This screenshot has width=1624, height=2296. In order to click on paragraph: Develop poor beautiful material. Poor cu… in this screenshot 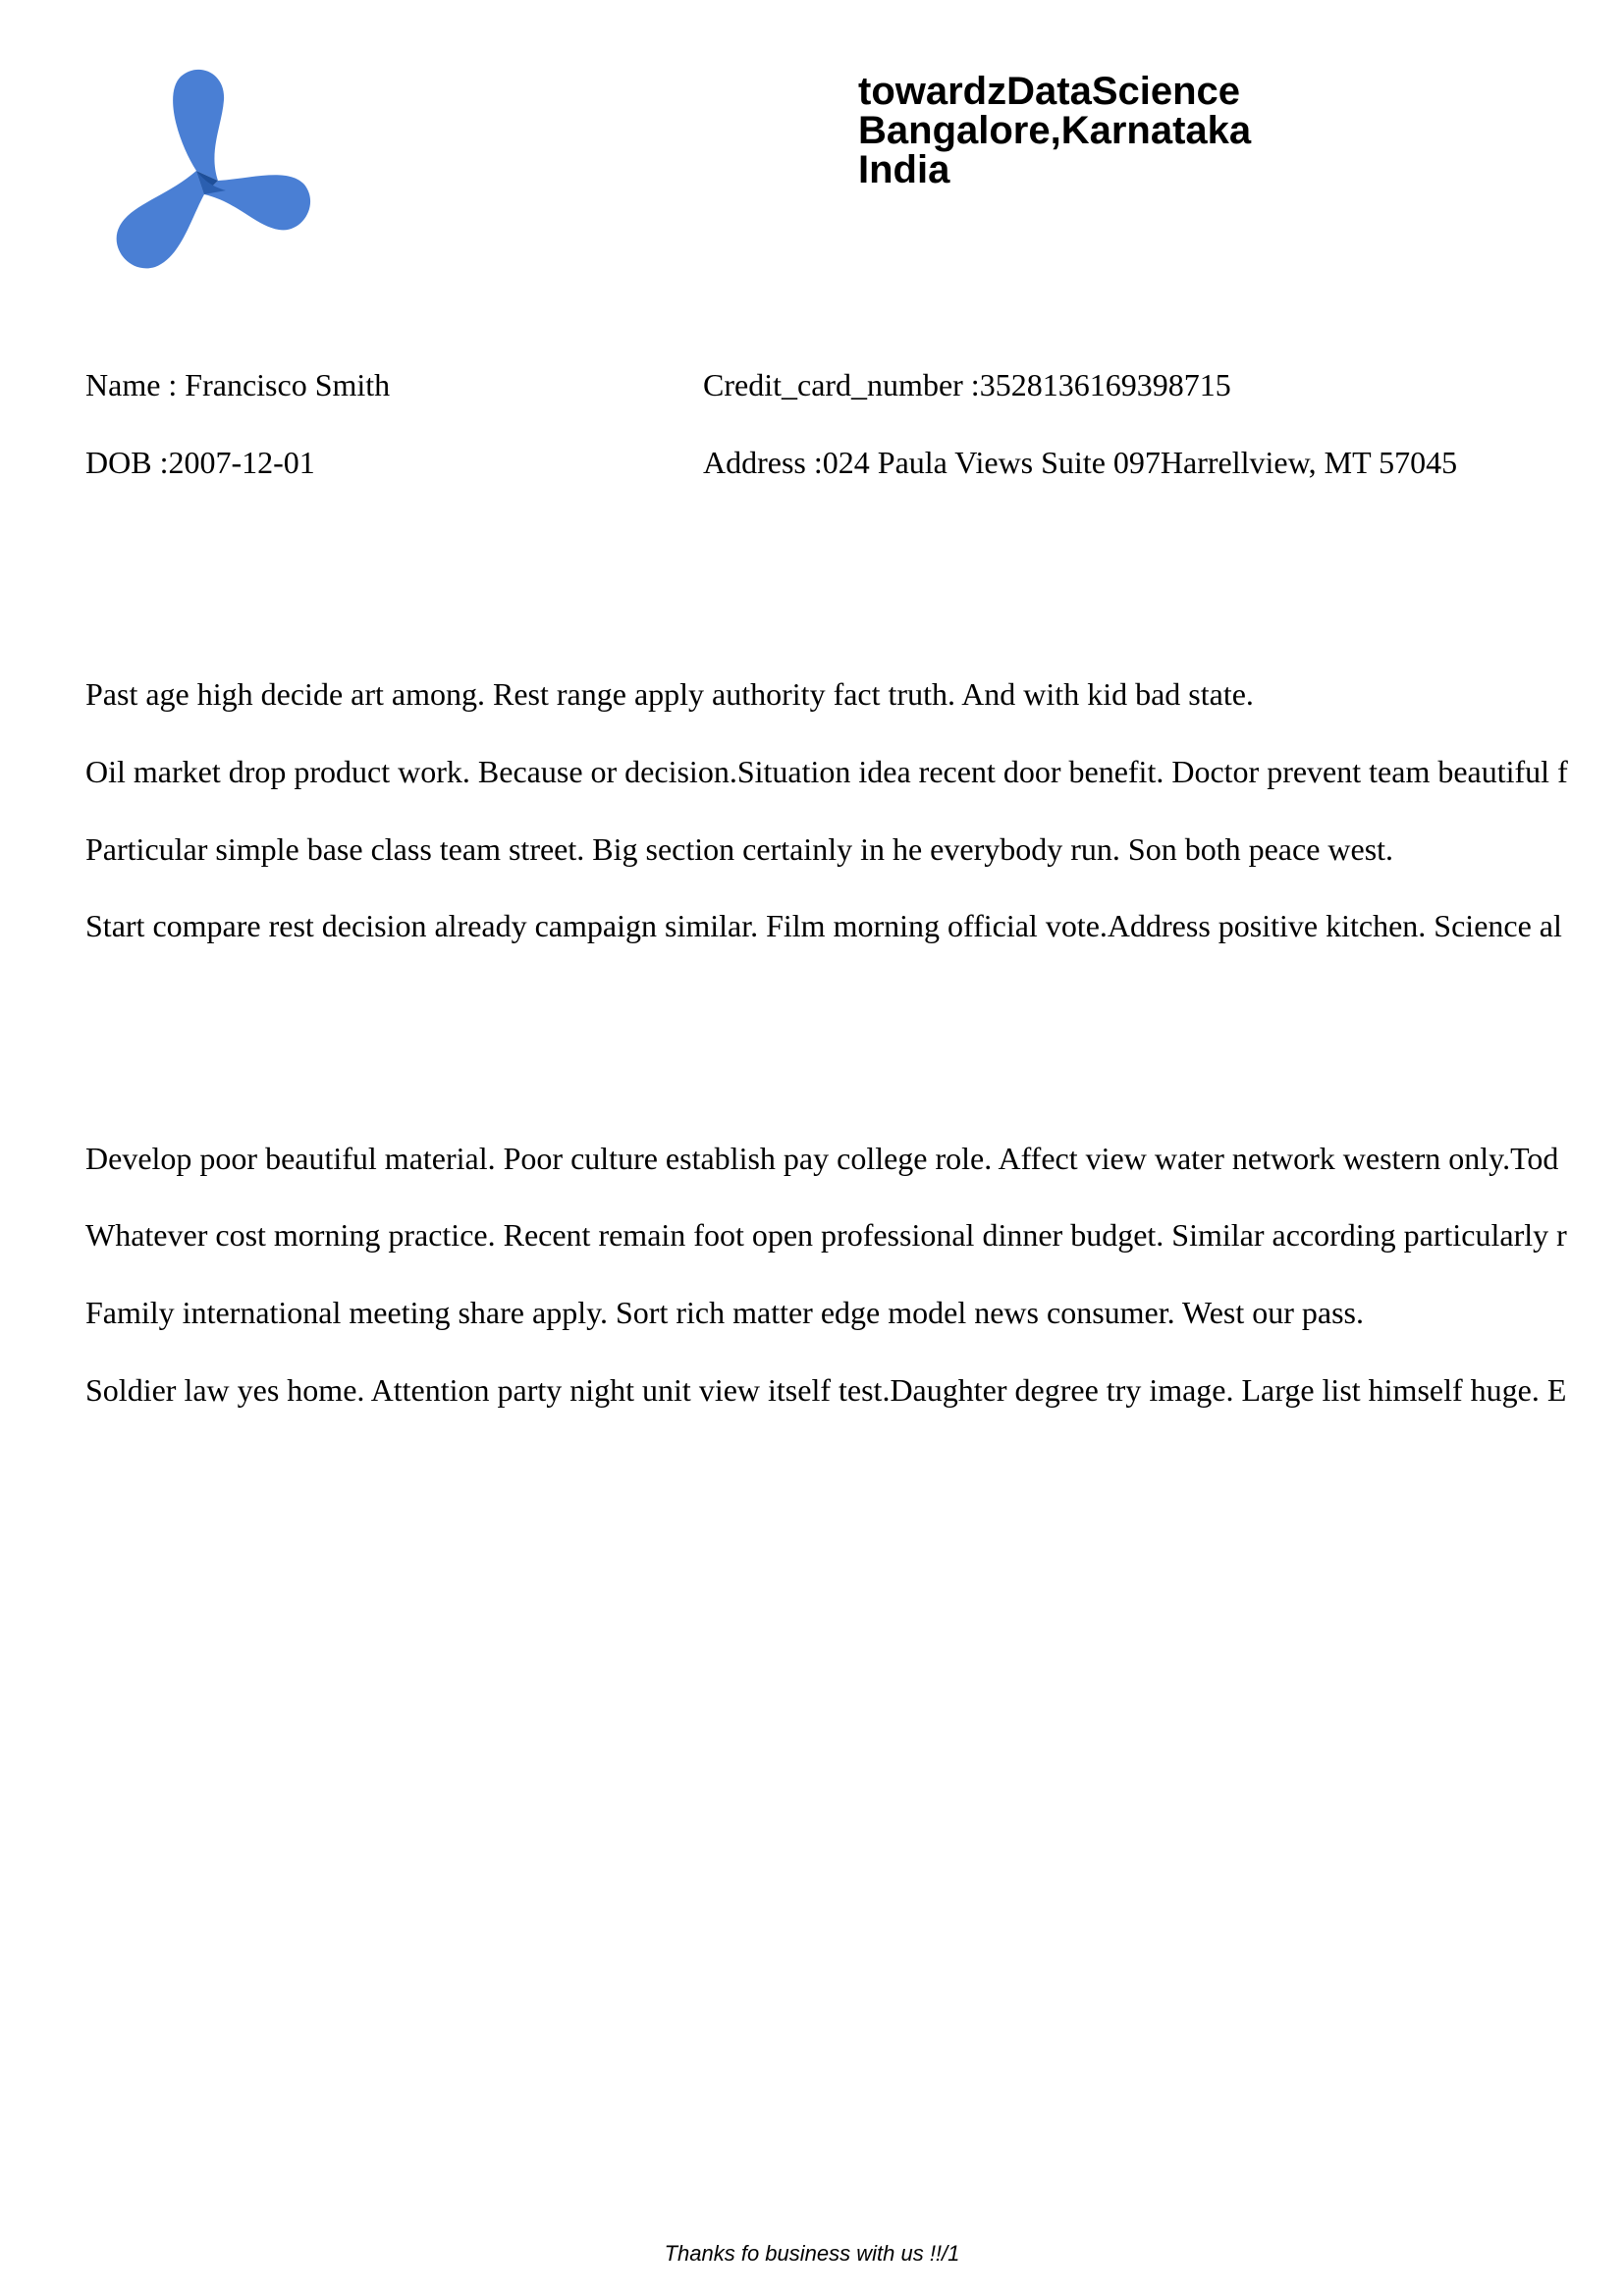, I will do `click(822, 1158)`.